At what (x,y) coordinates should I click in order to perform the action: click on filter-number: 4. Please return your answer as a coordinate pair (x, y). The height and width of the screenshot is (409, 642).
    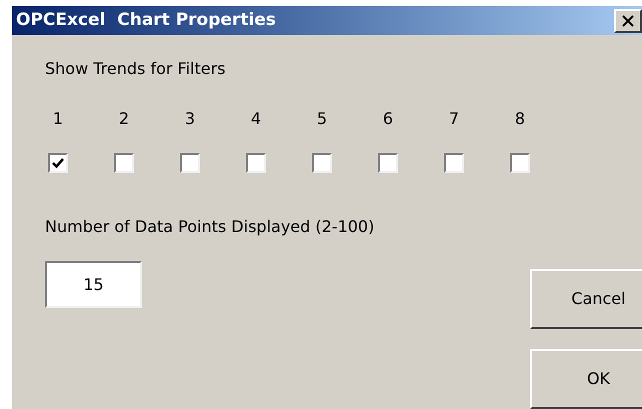
    Looking at the image, I should click on (256, 119).